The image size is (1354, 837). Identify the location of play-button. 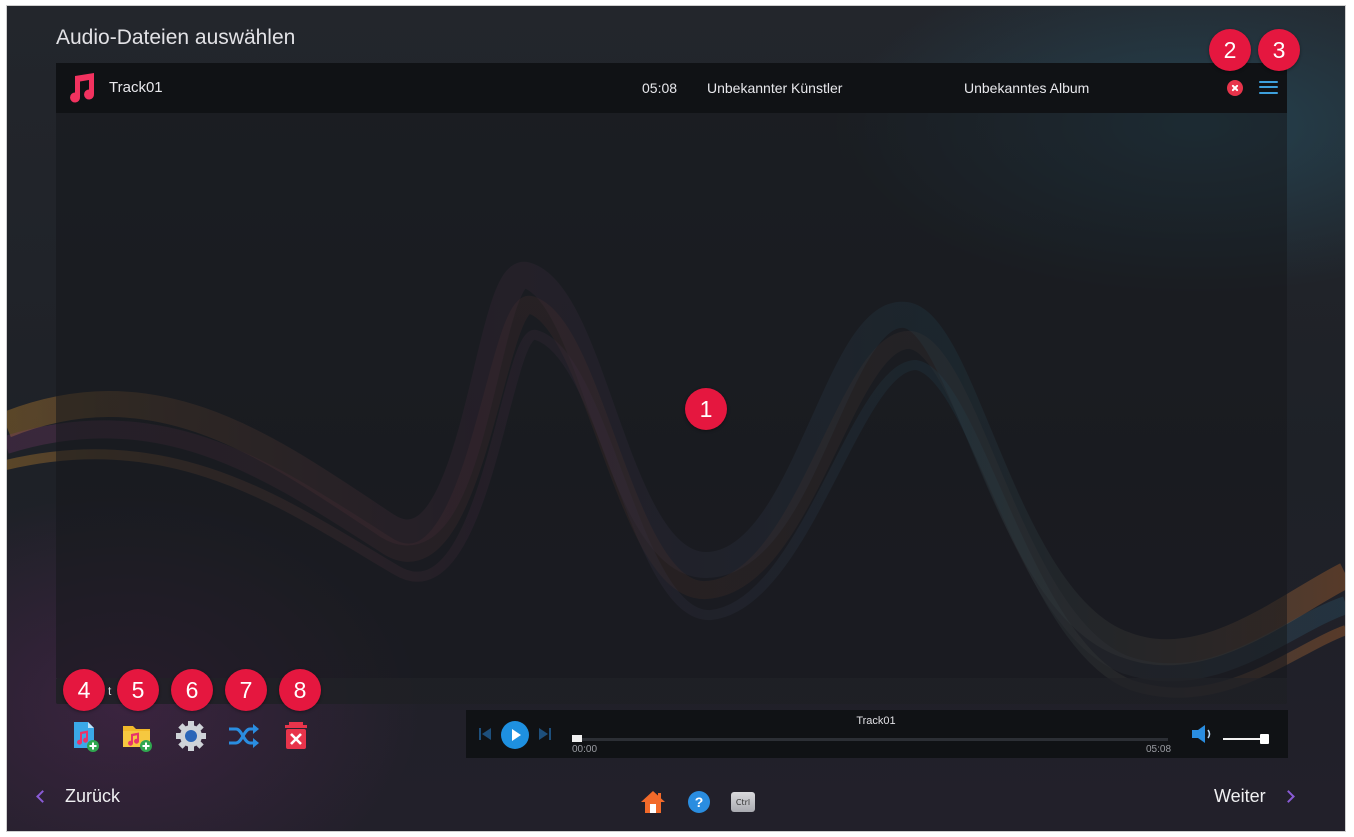
(515, 735).